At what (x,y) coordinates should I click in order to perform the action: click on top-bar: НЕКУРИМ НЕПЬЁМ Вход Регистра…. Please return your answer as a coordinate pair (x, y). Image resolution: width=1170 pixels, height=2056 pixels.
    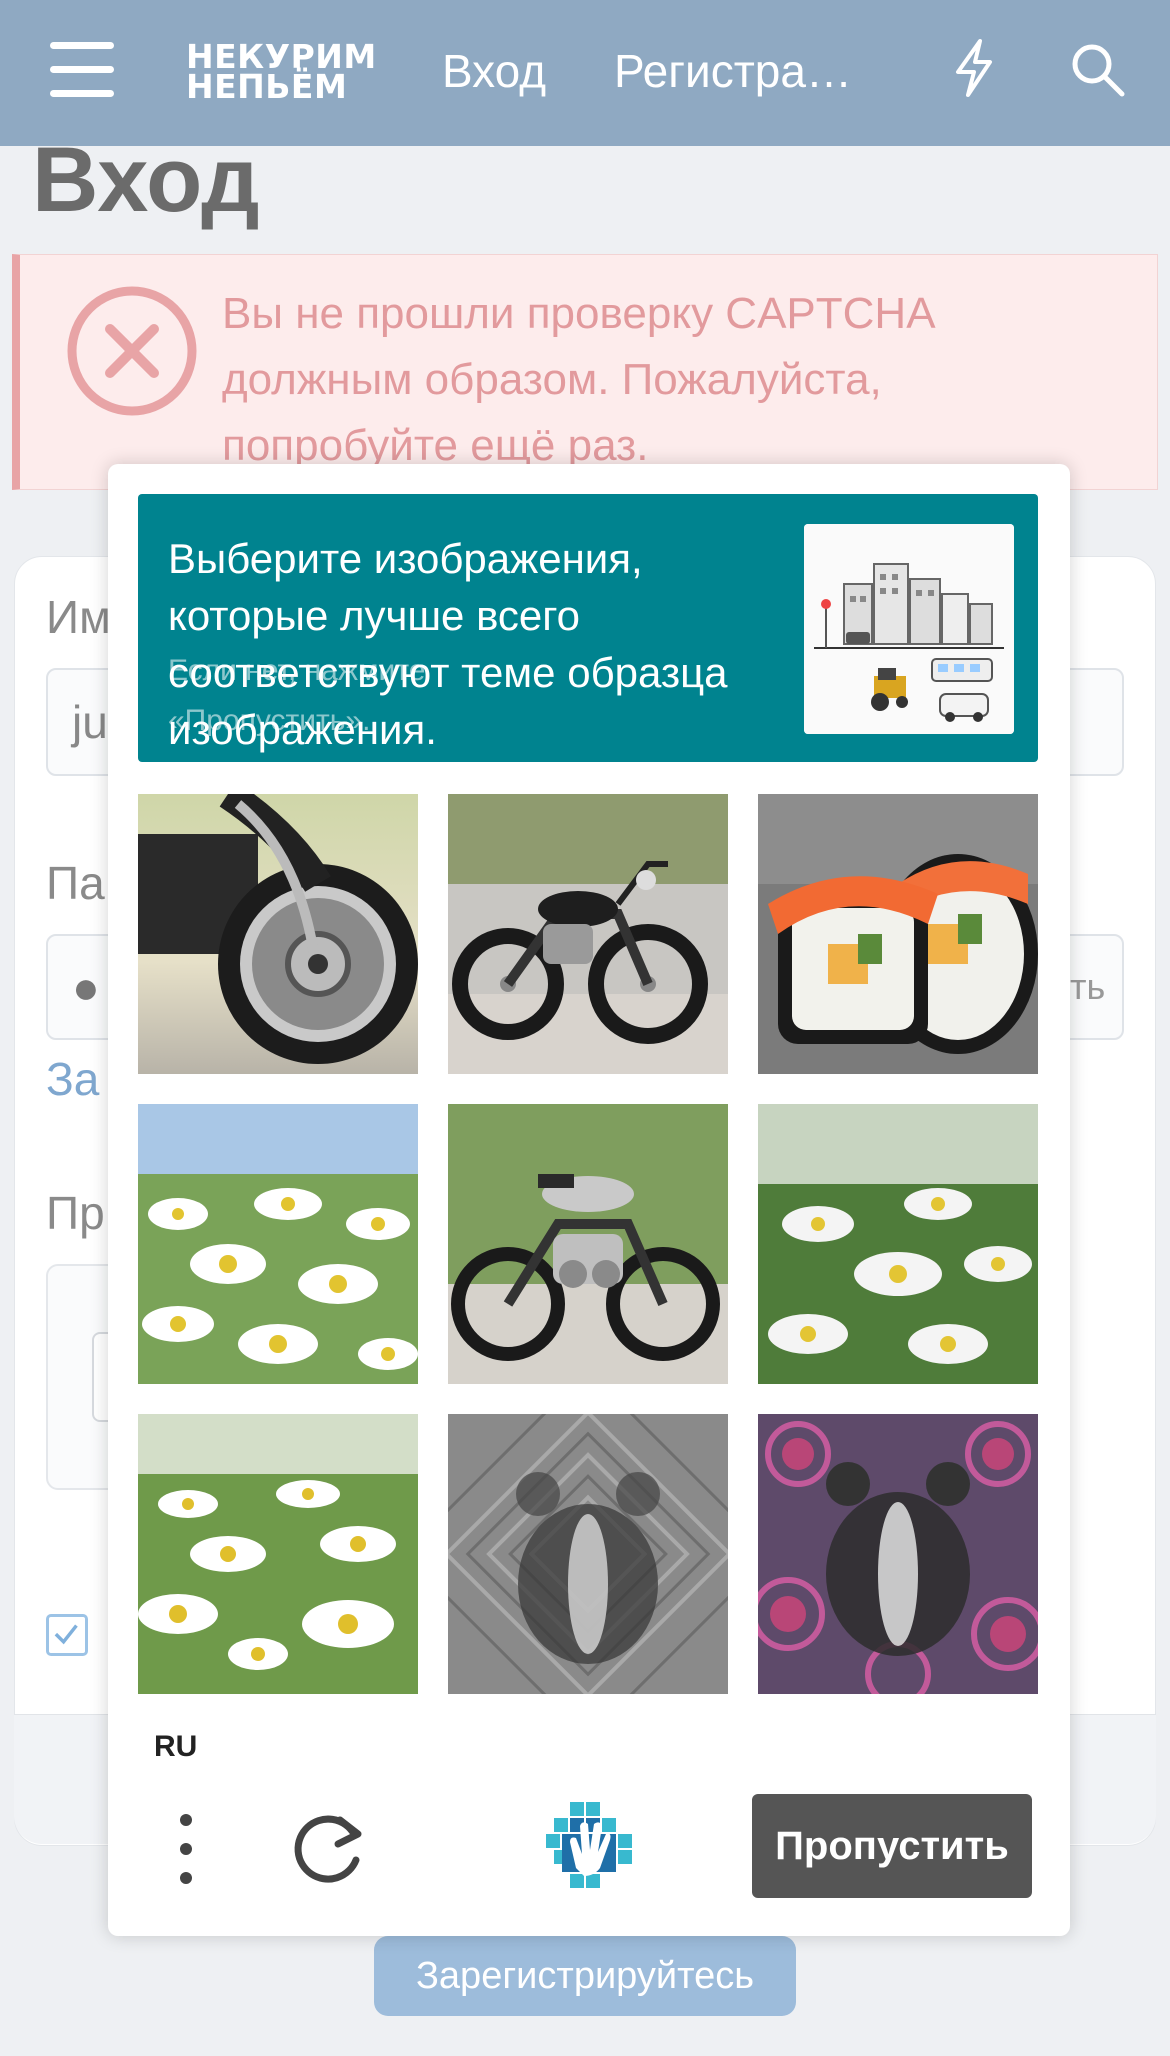
    Looking at the image, I should click on (585, 73).